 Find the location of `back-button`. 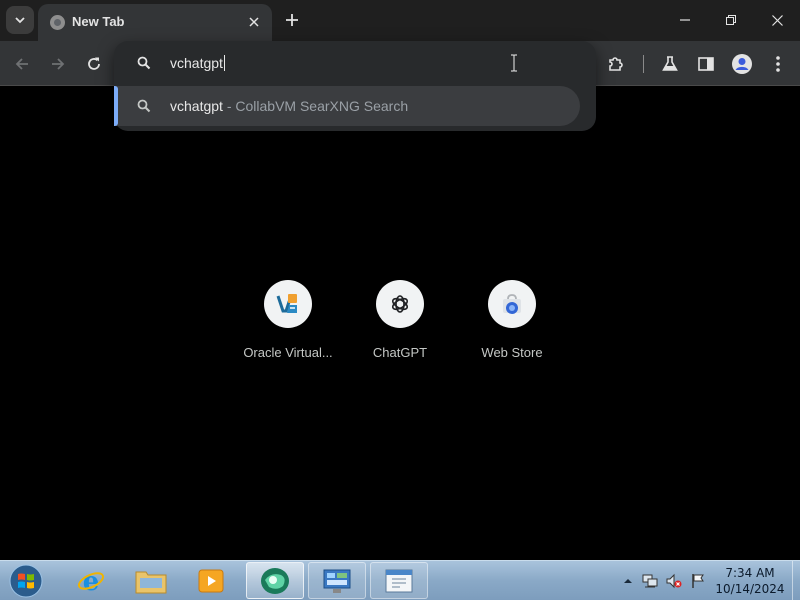

back-button is located at coordinates (22, 64).